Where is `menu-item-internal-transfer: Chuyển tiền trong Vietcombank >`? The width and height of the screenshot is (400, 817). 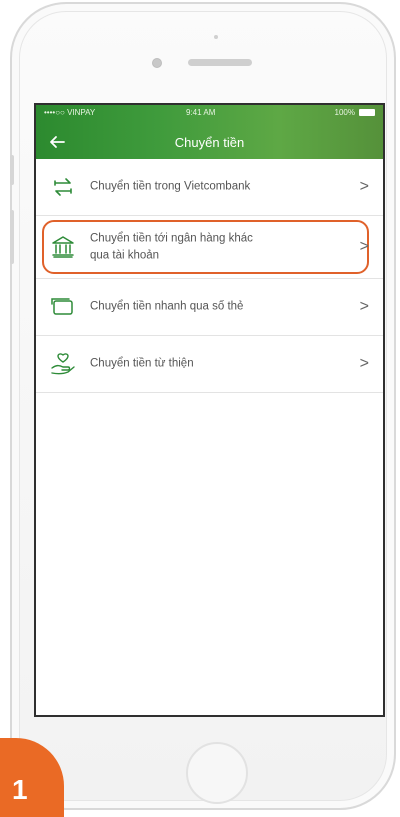 menu-item-internal-transfer: Chuyển tiền trong Vietcombank > is located at coordinates (209, 187).